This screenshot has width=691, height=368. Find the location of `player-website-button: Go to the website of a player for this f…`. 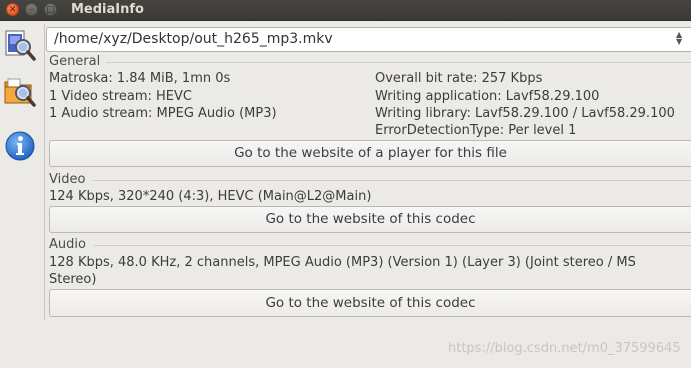

player-website-button: Go to the website of a player for this f… is located at coordinates (370, 153).